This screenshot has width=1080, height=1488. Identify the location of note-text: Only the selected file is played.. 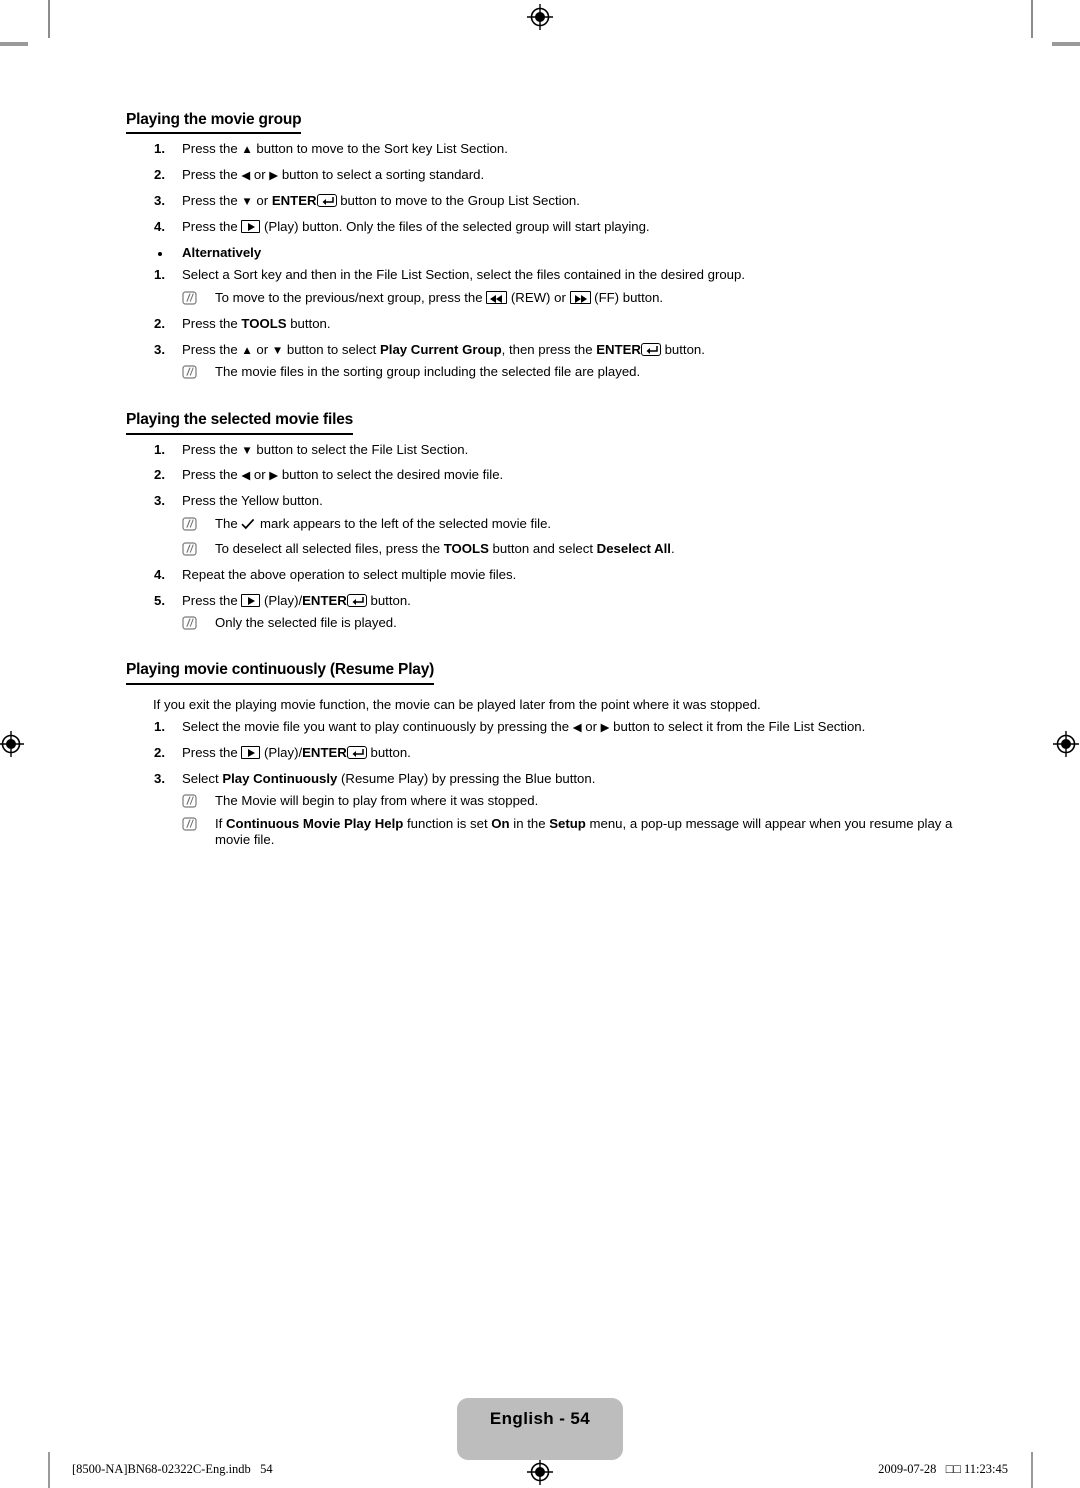
(306, 623).